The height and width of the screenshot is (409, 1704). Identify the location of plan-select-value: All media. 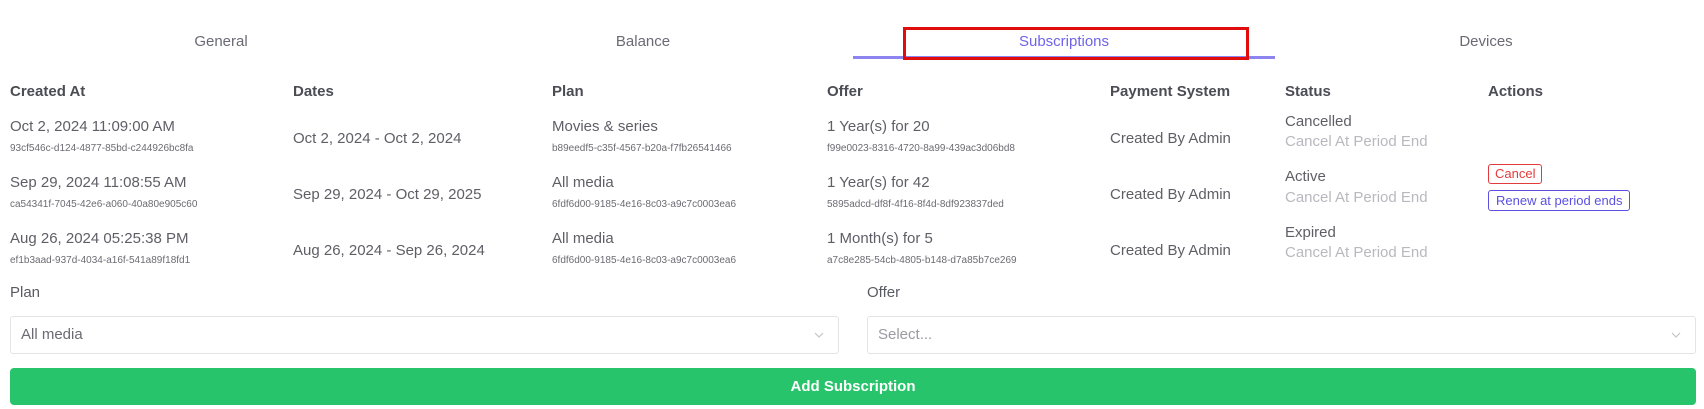
(52, 334).